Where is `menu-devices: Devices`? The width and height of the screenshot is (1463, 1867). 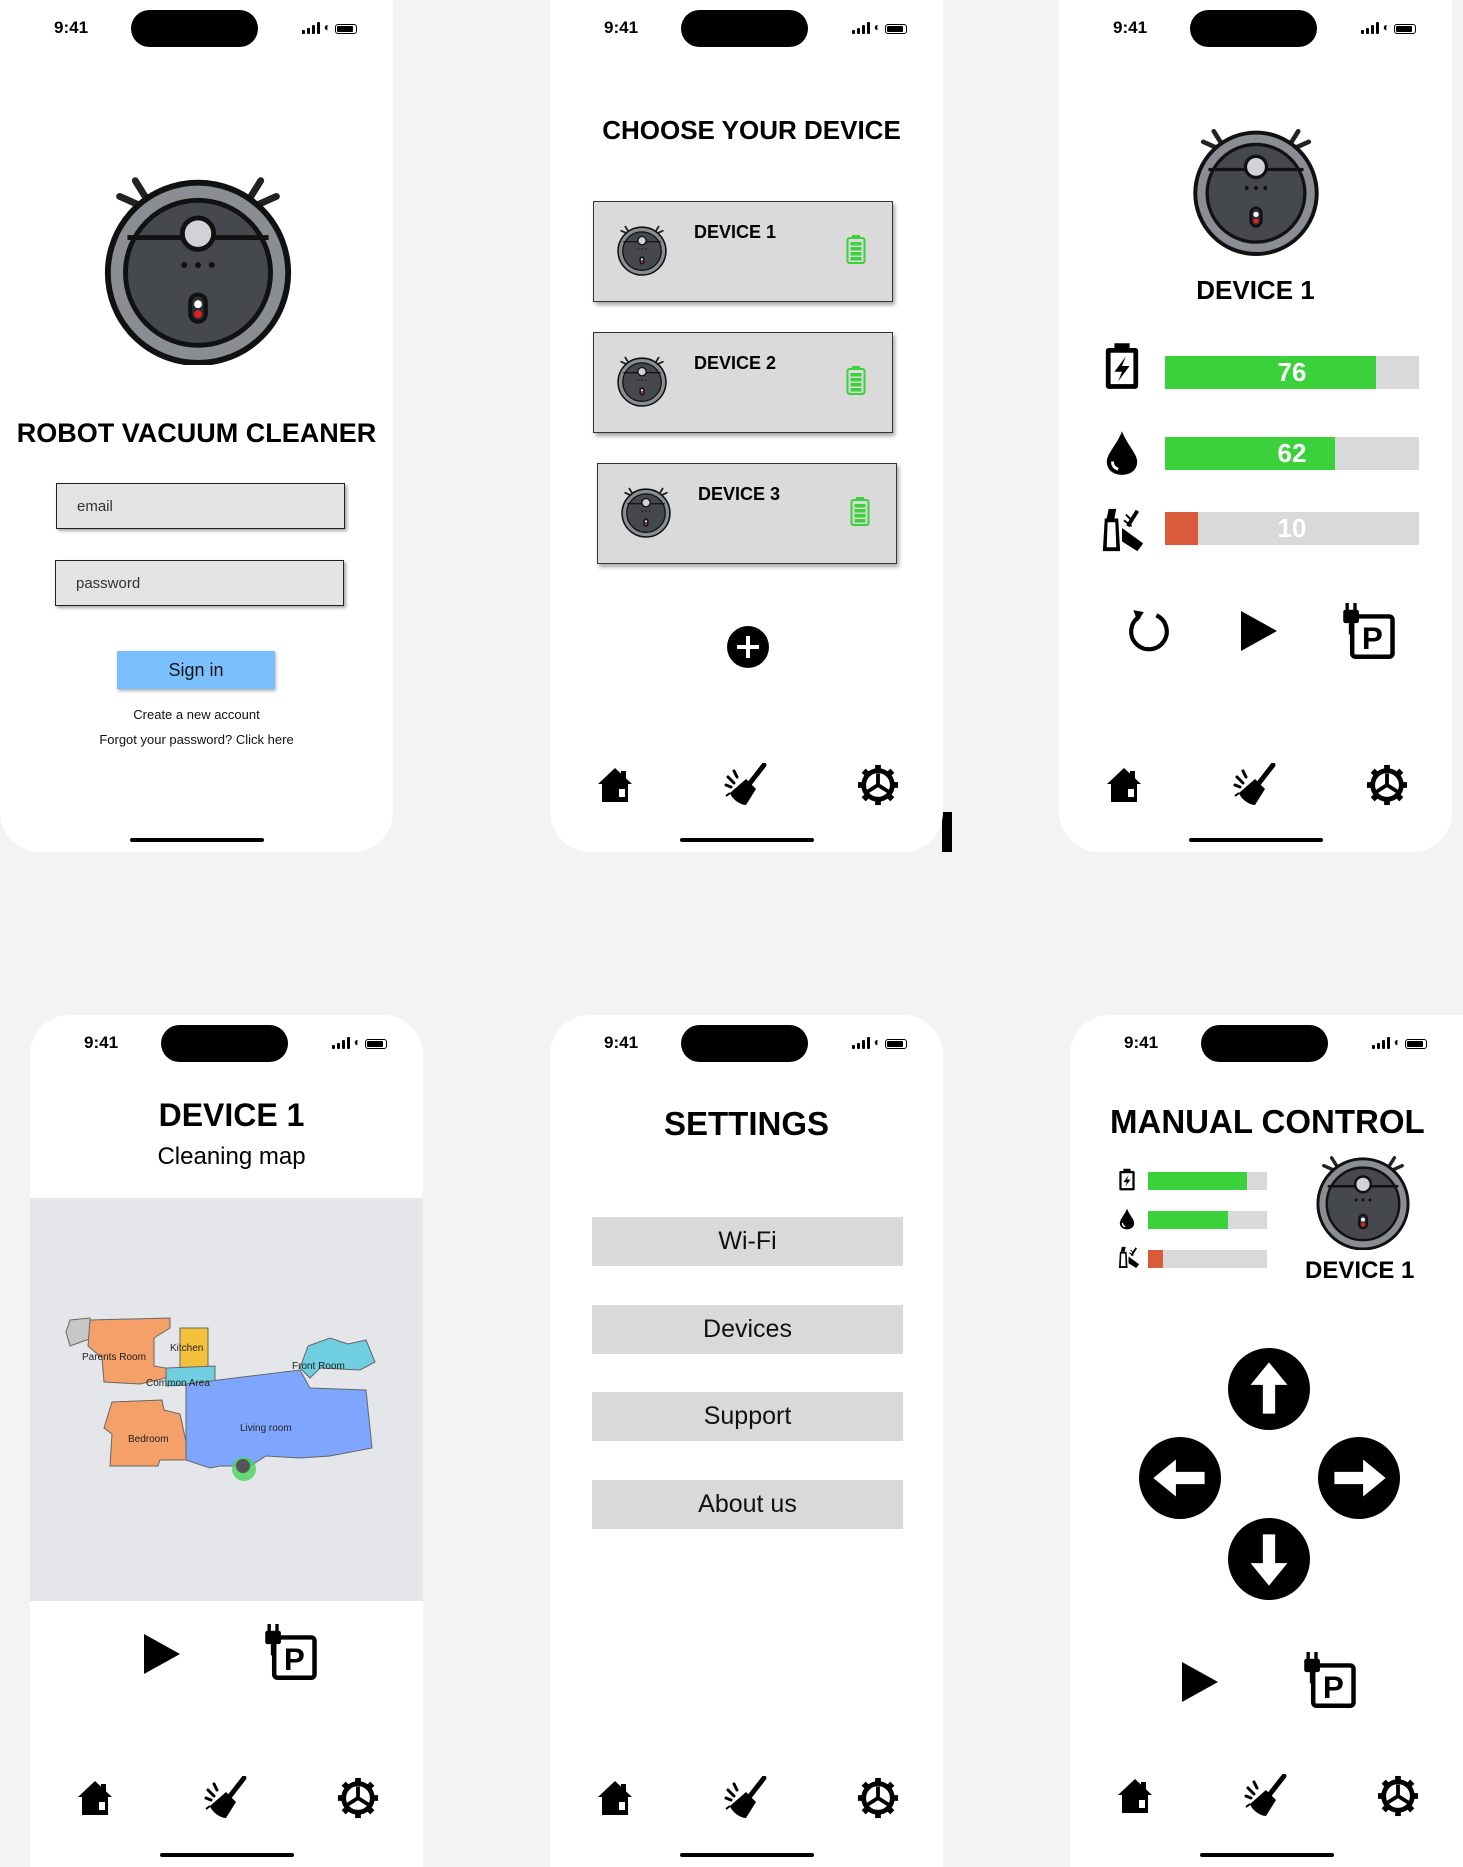
menu-devices: Devices is located at coordinates (747, 1329).